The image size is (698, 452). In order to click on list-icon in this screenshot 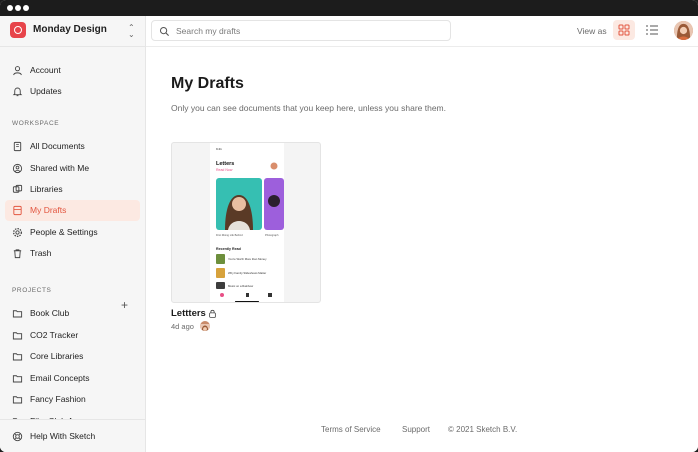, I will do `click(652, 30)`.